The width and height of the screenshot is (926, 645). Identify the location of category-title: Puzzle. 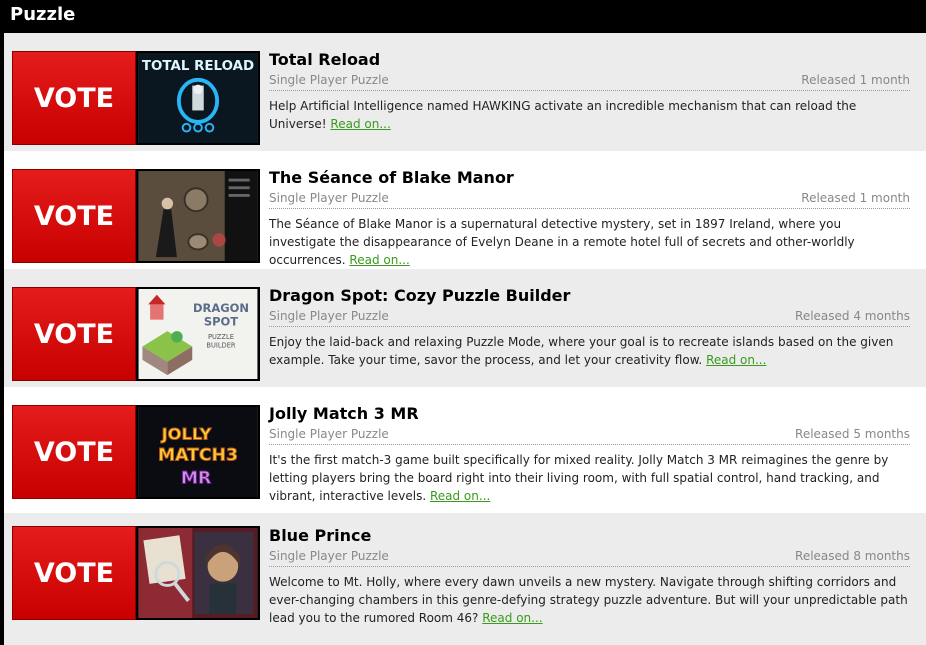
(43, 14).